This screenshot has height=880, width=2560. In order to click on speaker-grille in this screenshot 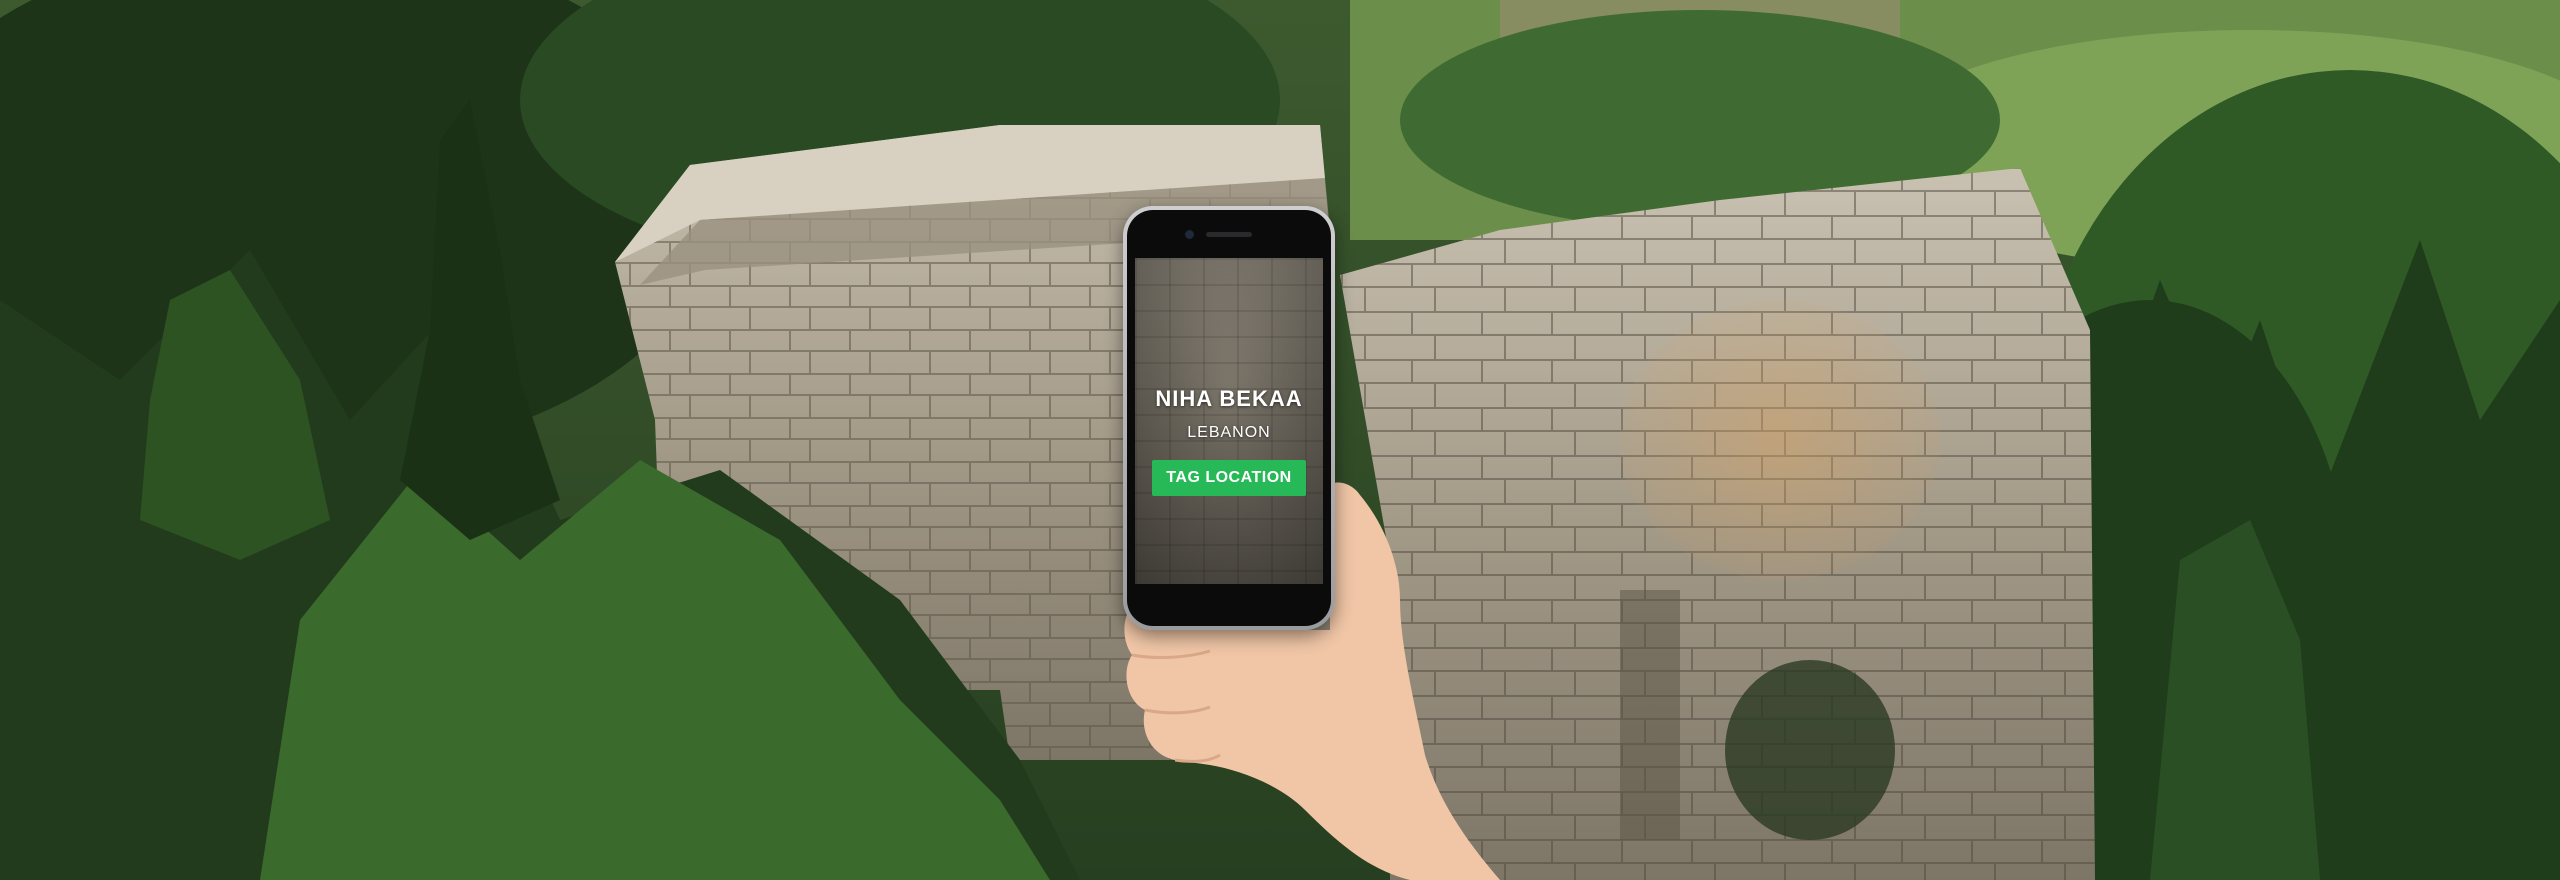, I will do `click(1229, 234)`.